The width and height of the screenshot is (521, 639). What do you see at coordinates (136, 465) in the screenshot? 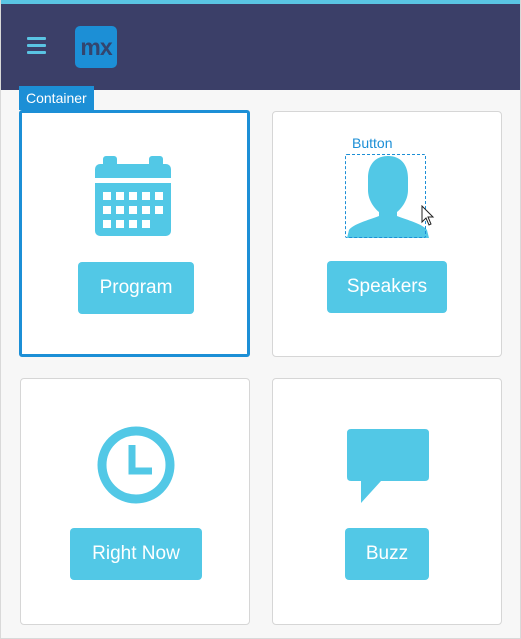
I see `clock-icon` at bounding box center [136, 465].